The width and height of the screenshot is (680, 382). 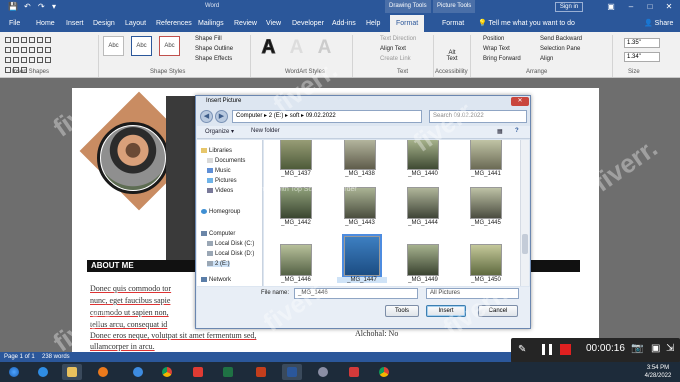 I want to click on tab-layout: Layout, so click(x=135, y=23).